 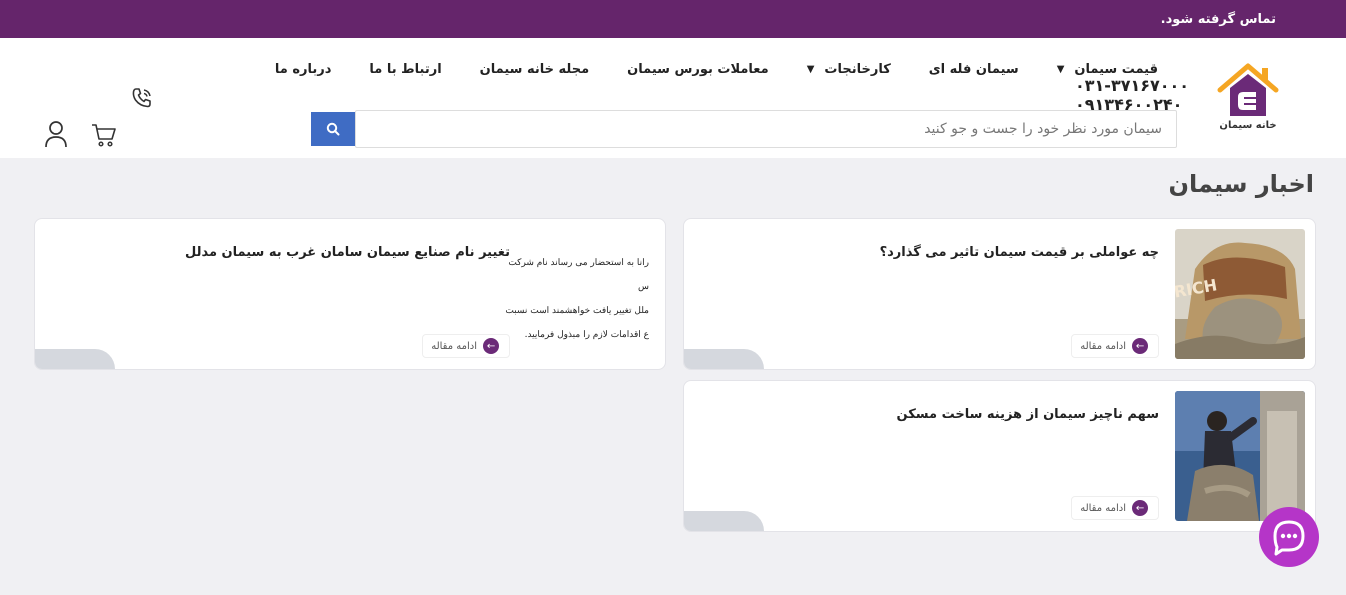 What do you see at coordinates (673, 19) in the screenshot?
I see `top-announcement-bar: تماس گرفته شود.` at bounding box center [673, 19].